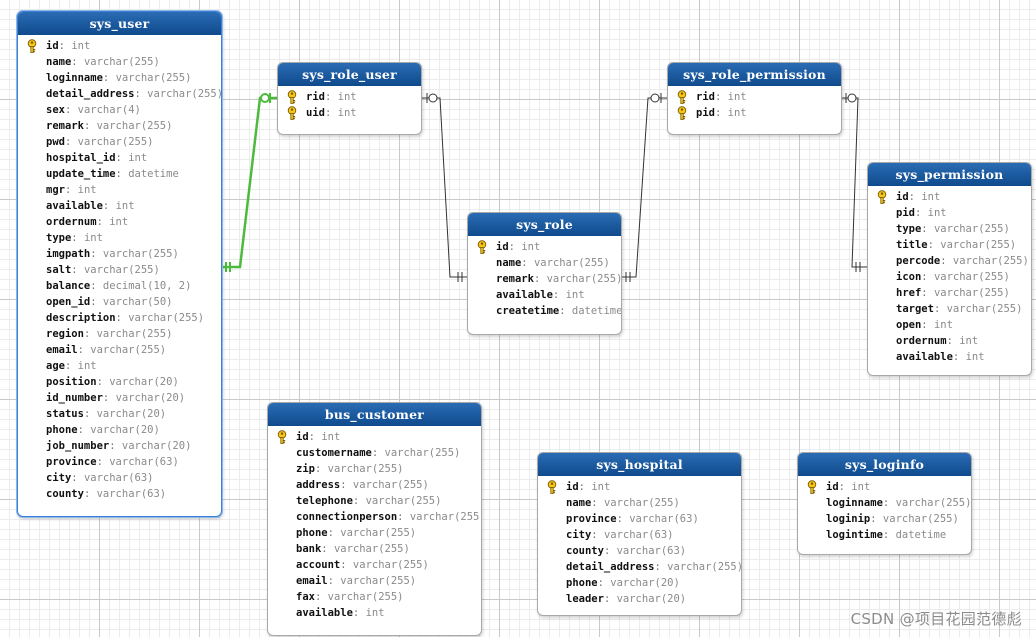 Image resolution: width=1036 pixels, height=637 pixels. Describe the element at coordinates (119, 286) in the screenshot. I see `field-row: balance: decimal(10, 2)` at that location.